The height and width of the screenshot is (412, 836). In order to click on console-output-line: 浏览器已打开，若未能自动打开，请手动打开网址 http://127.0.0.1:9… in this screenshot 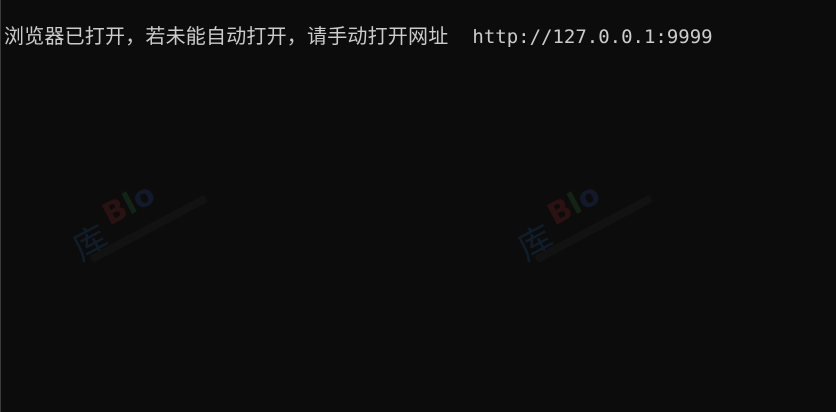, I will do `click(358, 36)`.